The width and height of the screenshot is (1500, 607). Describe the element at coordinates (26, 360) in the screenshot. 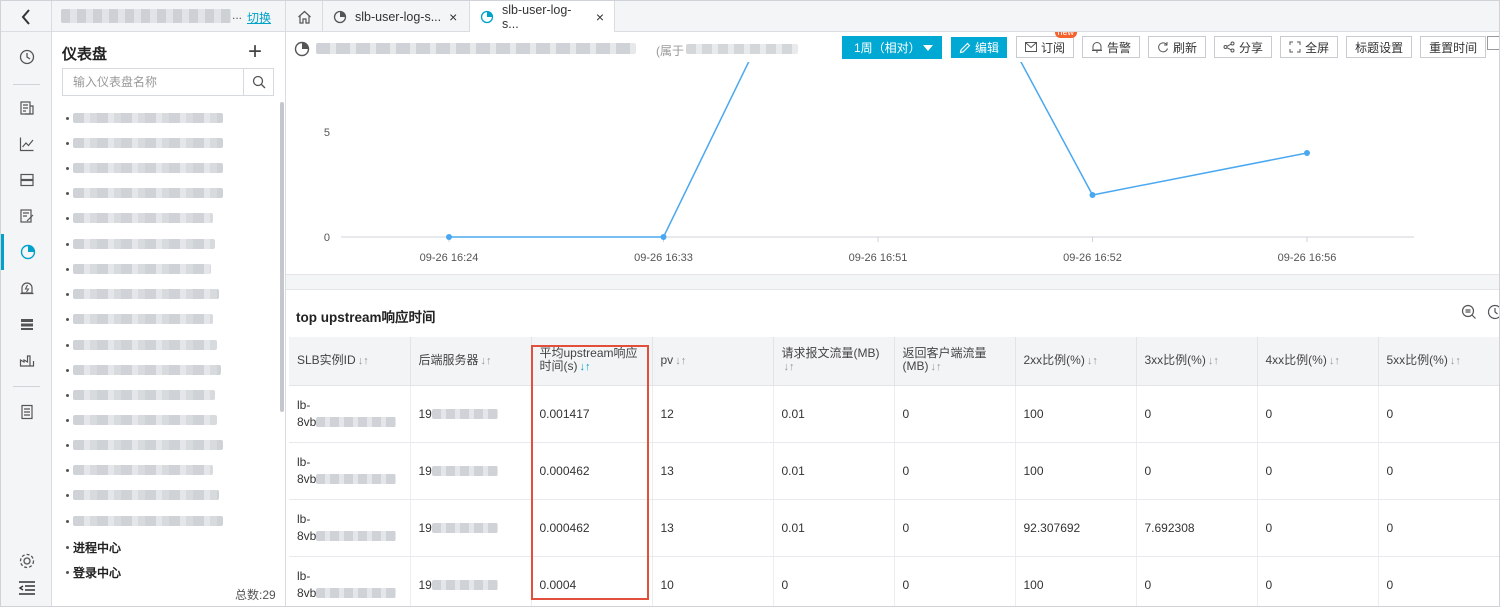

I see `rail-shipper` at that location.